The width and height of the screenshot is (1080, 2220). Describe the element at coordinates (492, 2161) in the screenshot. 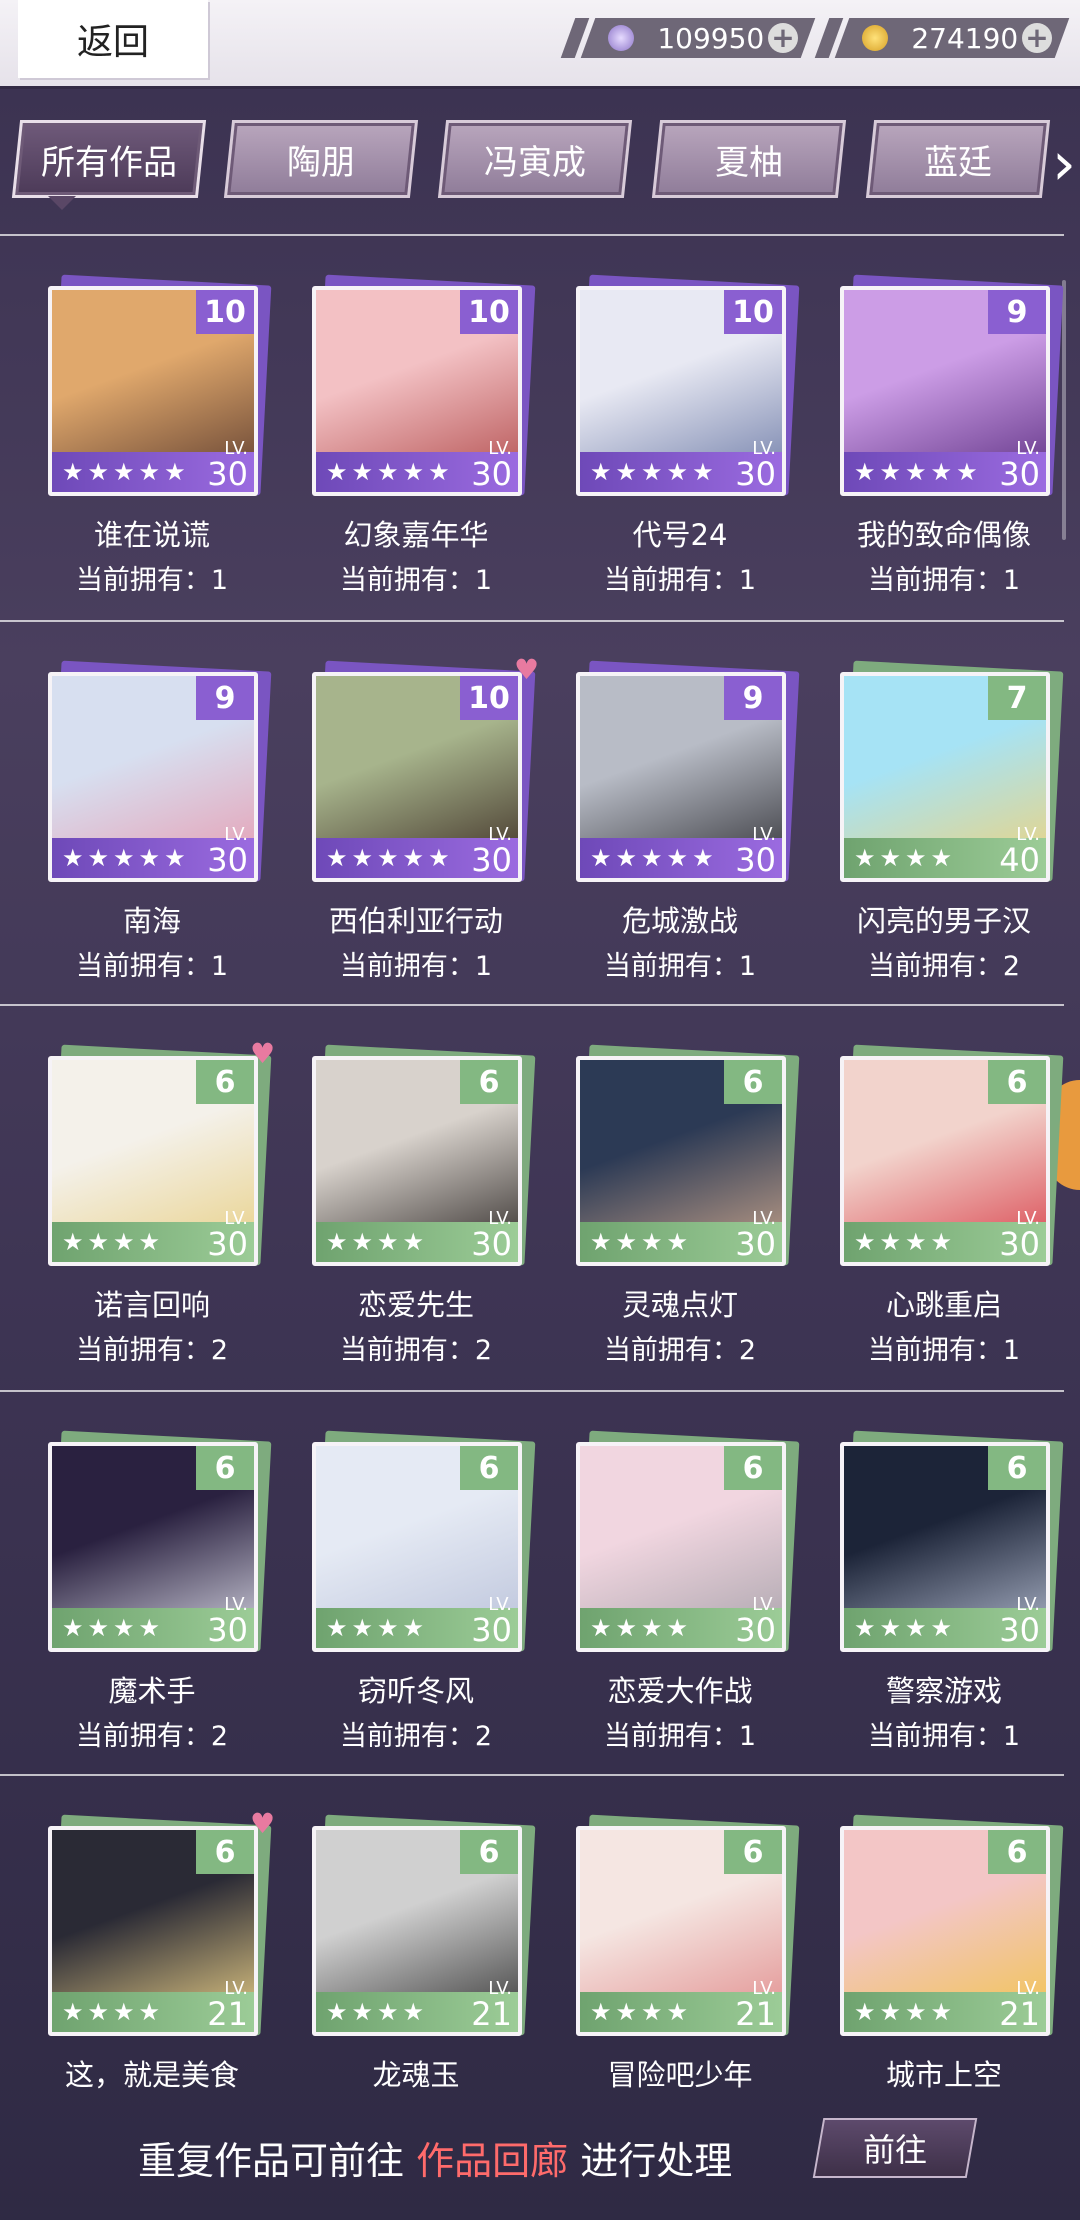

I see `gallery-link: 作品回廊` at that location.